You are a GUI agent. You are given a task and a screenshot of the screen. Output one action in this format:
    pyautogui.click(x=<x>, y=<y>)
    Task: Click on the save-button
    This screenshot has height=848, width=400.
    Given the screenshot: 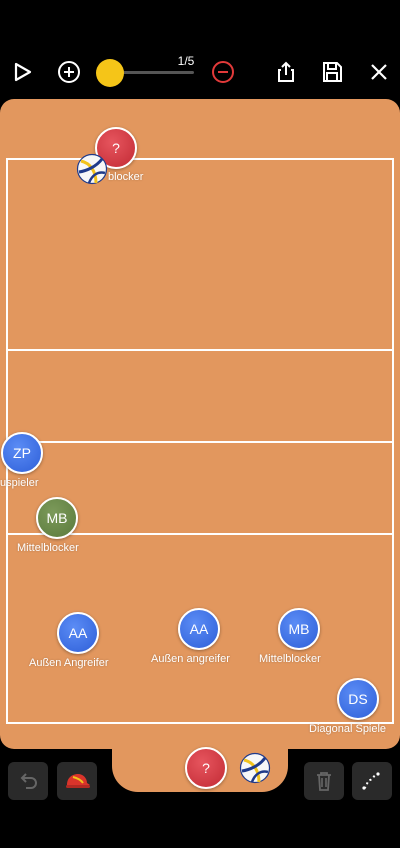 What is the action you would take?
    pyautogui.click(x=332, y=72)
    